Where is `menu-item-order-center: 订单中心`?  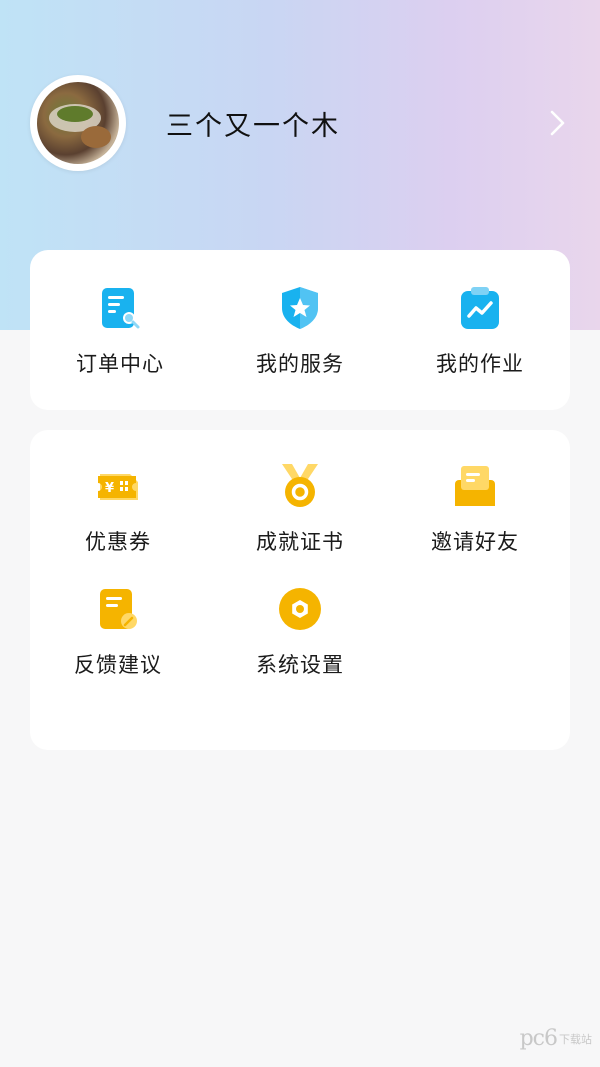
menu-item-order-center: 订单中心 is located at coordinates (120, 331).